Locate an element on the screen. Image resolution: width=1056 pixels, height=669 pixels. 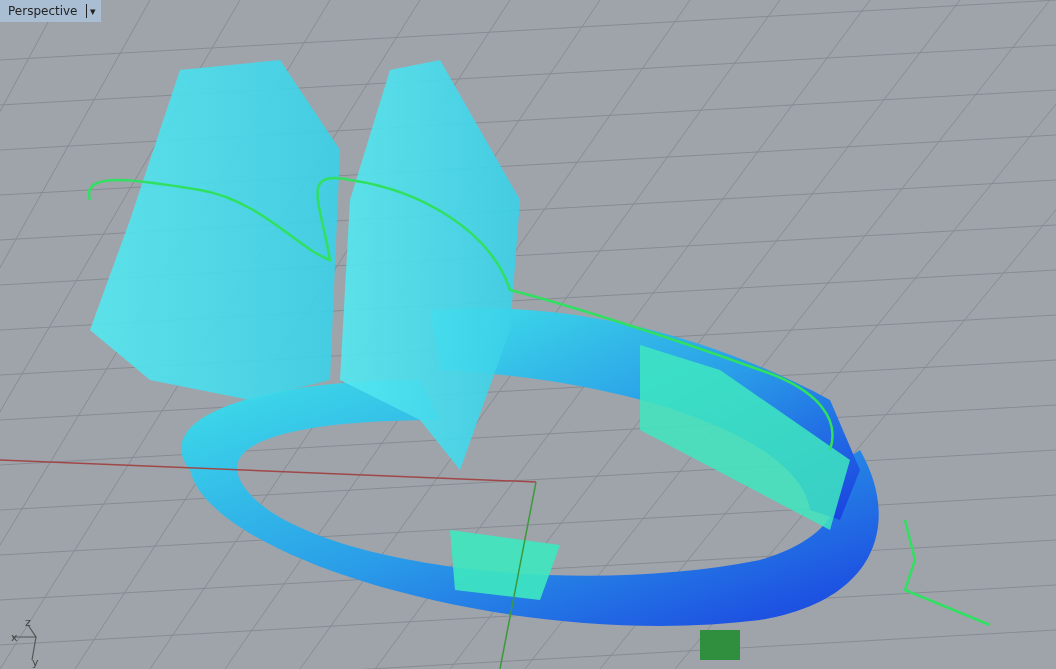
axis-label: z is located at coordinates (28, 622).